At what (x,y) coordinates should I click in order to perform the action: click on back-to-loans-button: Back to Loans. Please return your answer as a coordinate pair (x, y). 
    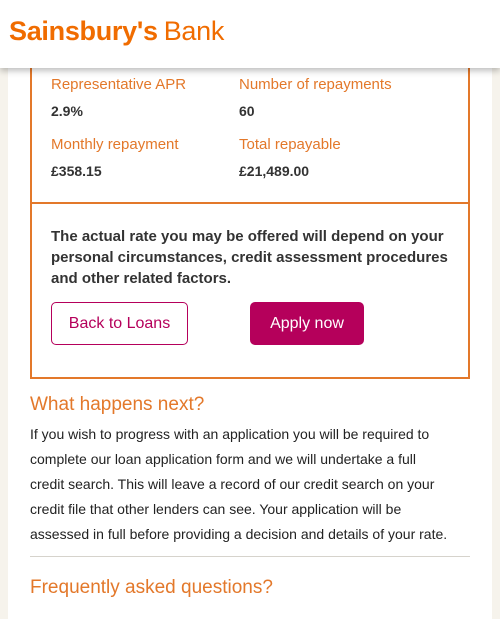
    Looking at the image, I should click on (119, 323).